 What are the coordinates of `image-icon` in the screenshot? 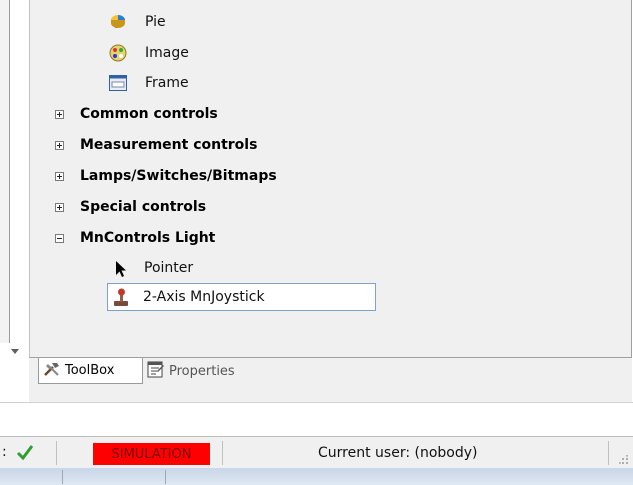 It's located at (118, 53).